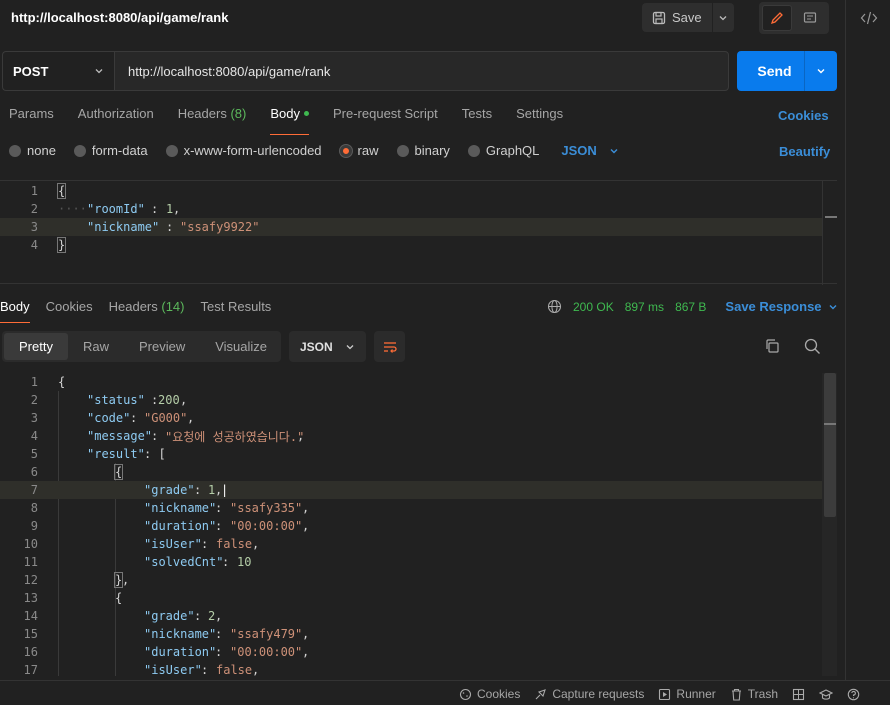 Image resolution: width=890 pixels, height=705 pixels. I want to click on footer-label: Runner, so click(696, 694).